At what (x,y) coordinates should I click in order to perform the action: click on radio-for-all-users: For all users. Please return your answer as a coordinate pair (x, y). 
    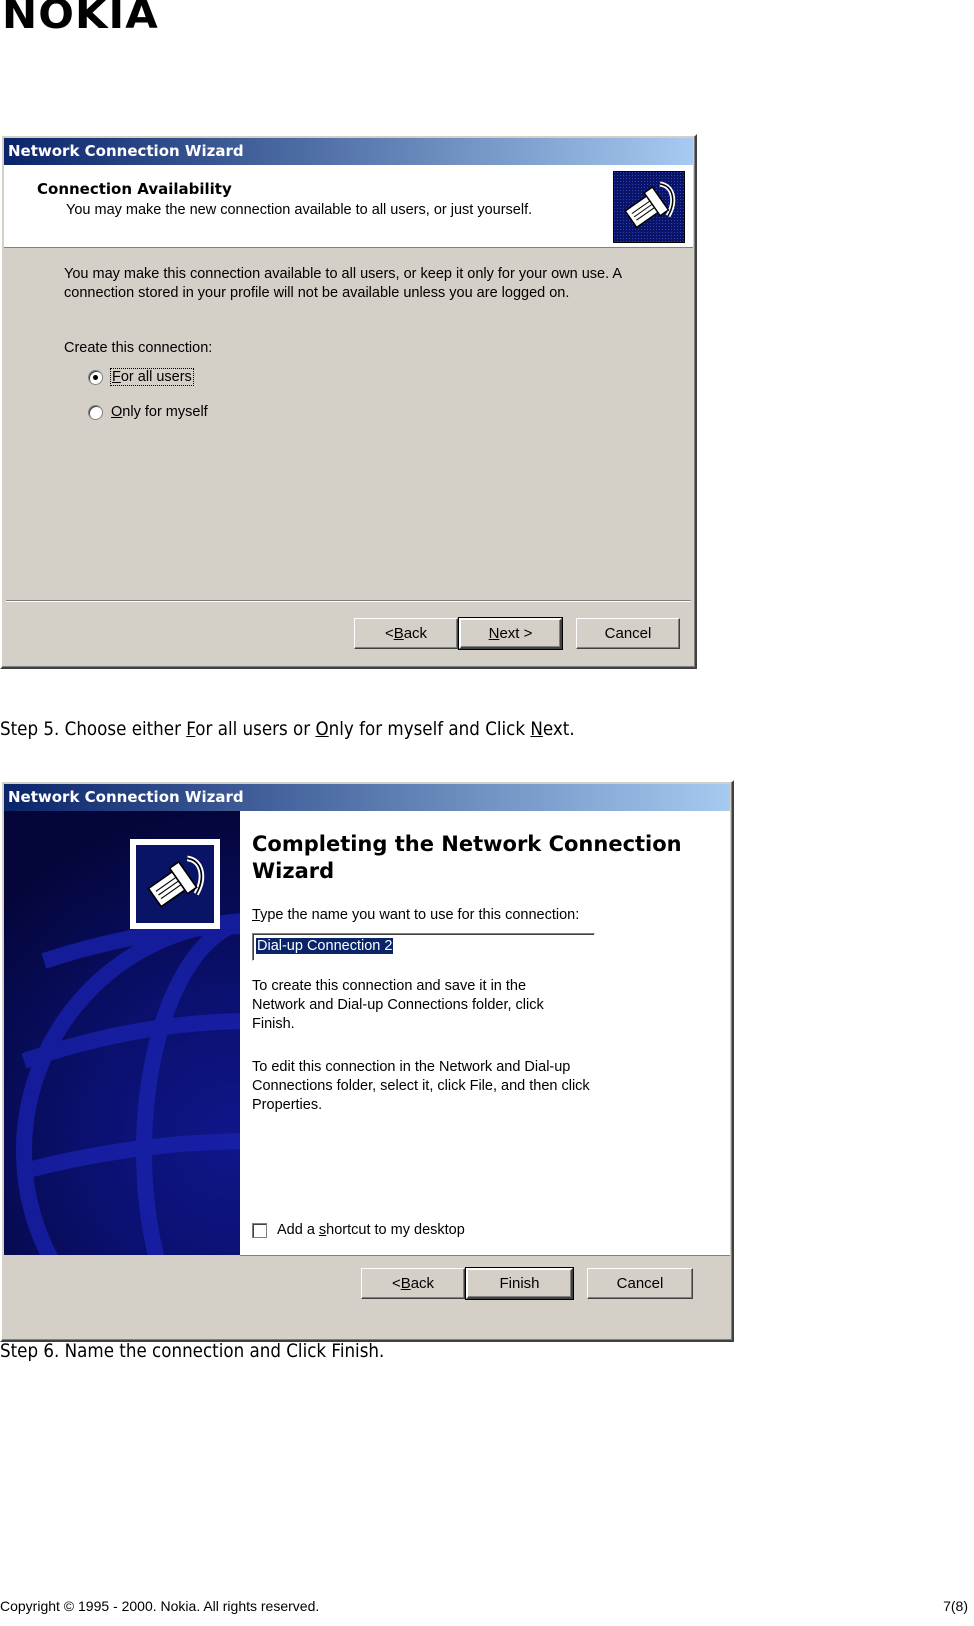
    Looking at the image, I should click on (141, 377).